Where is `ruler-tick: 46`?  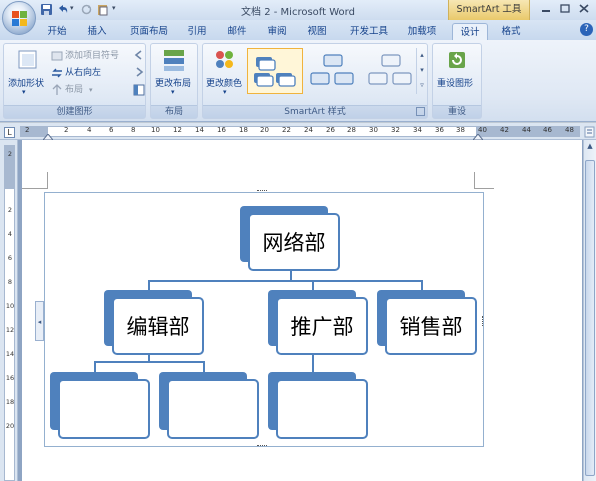 ruler-tick: 46 is located at coordinates (547, 130).